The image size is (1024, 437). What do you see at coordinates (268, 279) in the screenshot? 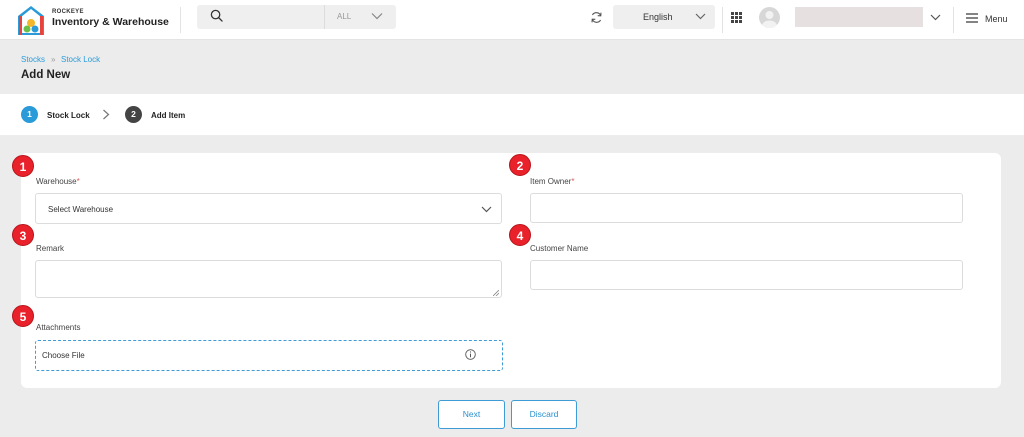
I see `remark-textarea` at bounding box center [268, 279].